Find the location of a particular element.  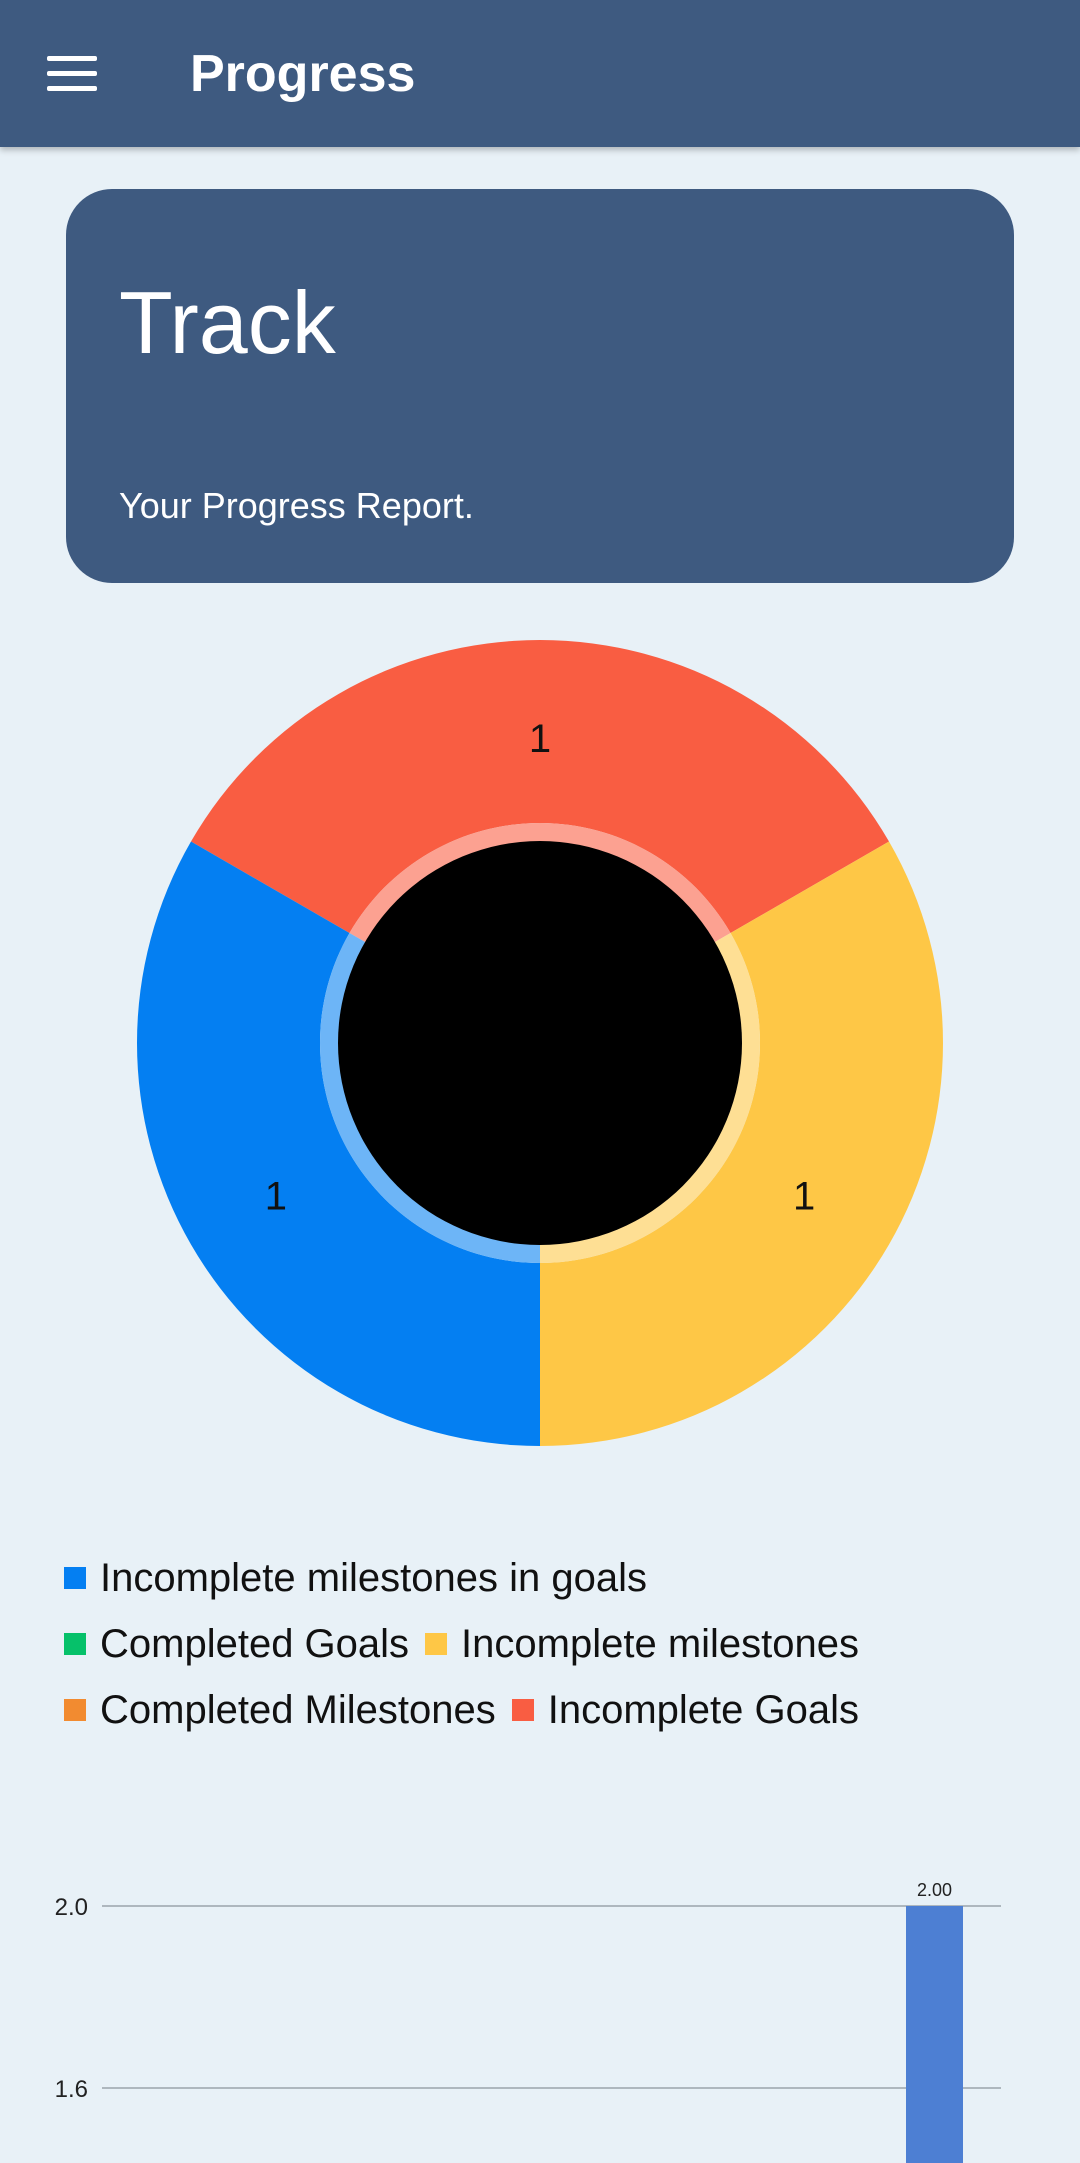

legend-item: Completed Milestones is located at coordinates (279, 1710).